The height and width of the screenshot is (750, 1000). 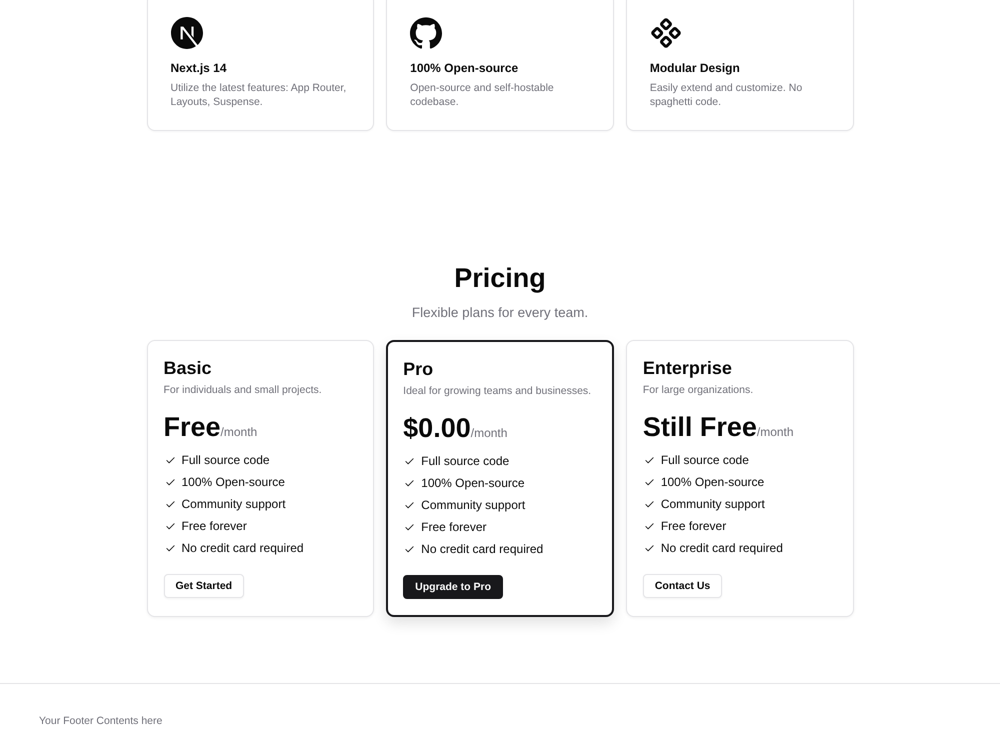 What do you see at coordinates (699, 427) in the screenshot?
I see `plan-price: Still Free` at bounding box center [699, 427].